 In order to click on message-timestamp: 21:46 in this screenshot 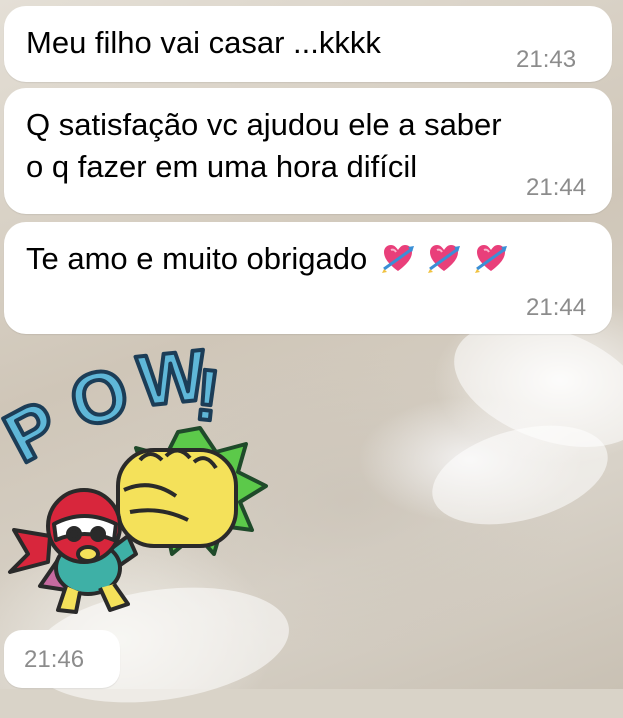, I will do `click(54, 659)`.